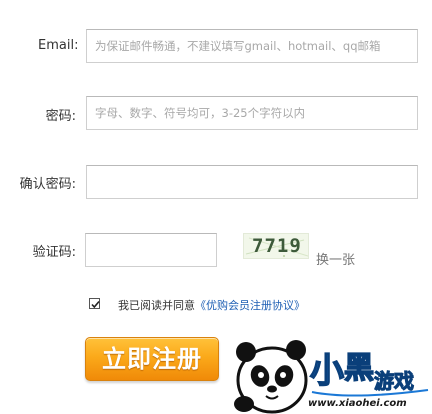 Image resolution: width=432 pixels, height=414 pixels. Describe the element at coordinates (250, 305) in the screenshot. I see `agreement-link: 《优购会员注册协议》` at that location.